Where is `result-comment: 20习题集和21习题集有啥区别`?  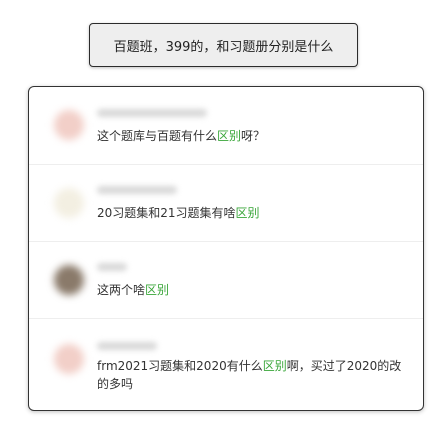 result-comment: 20习题集和21习题集有啥区别 is located at coordinates (178, 213).